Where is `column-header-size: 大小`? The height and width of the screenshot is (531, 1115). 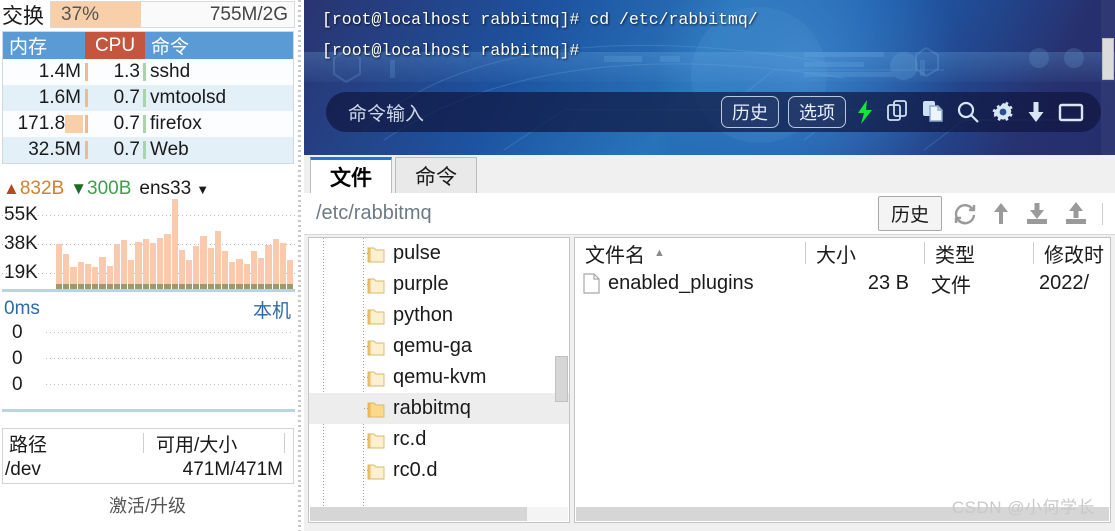 column-header-size: 大小 is located at coordinates (865, 253).